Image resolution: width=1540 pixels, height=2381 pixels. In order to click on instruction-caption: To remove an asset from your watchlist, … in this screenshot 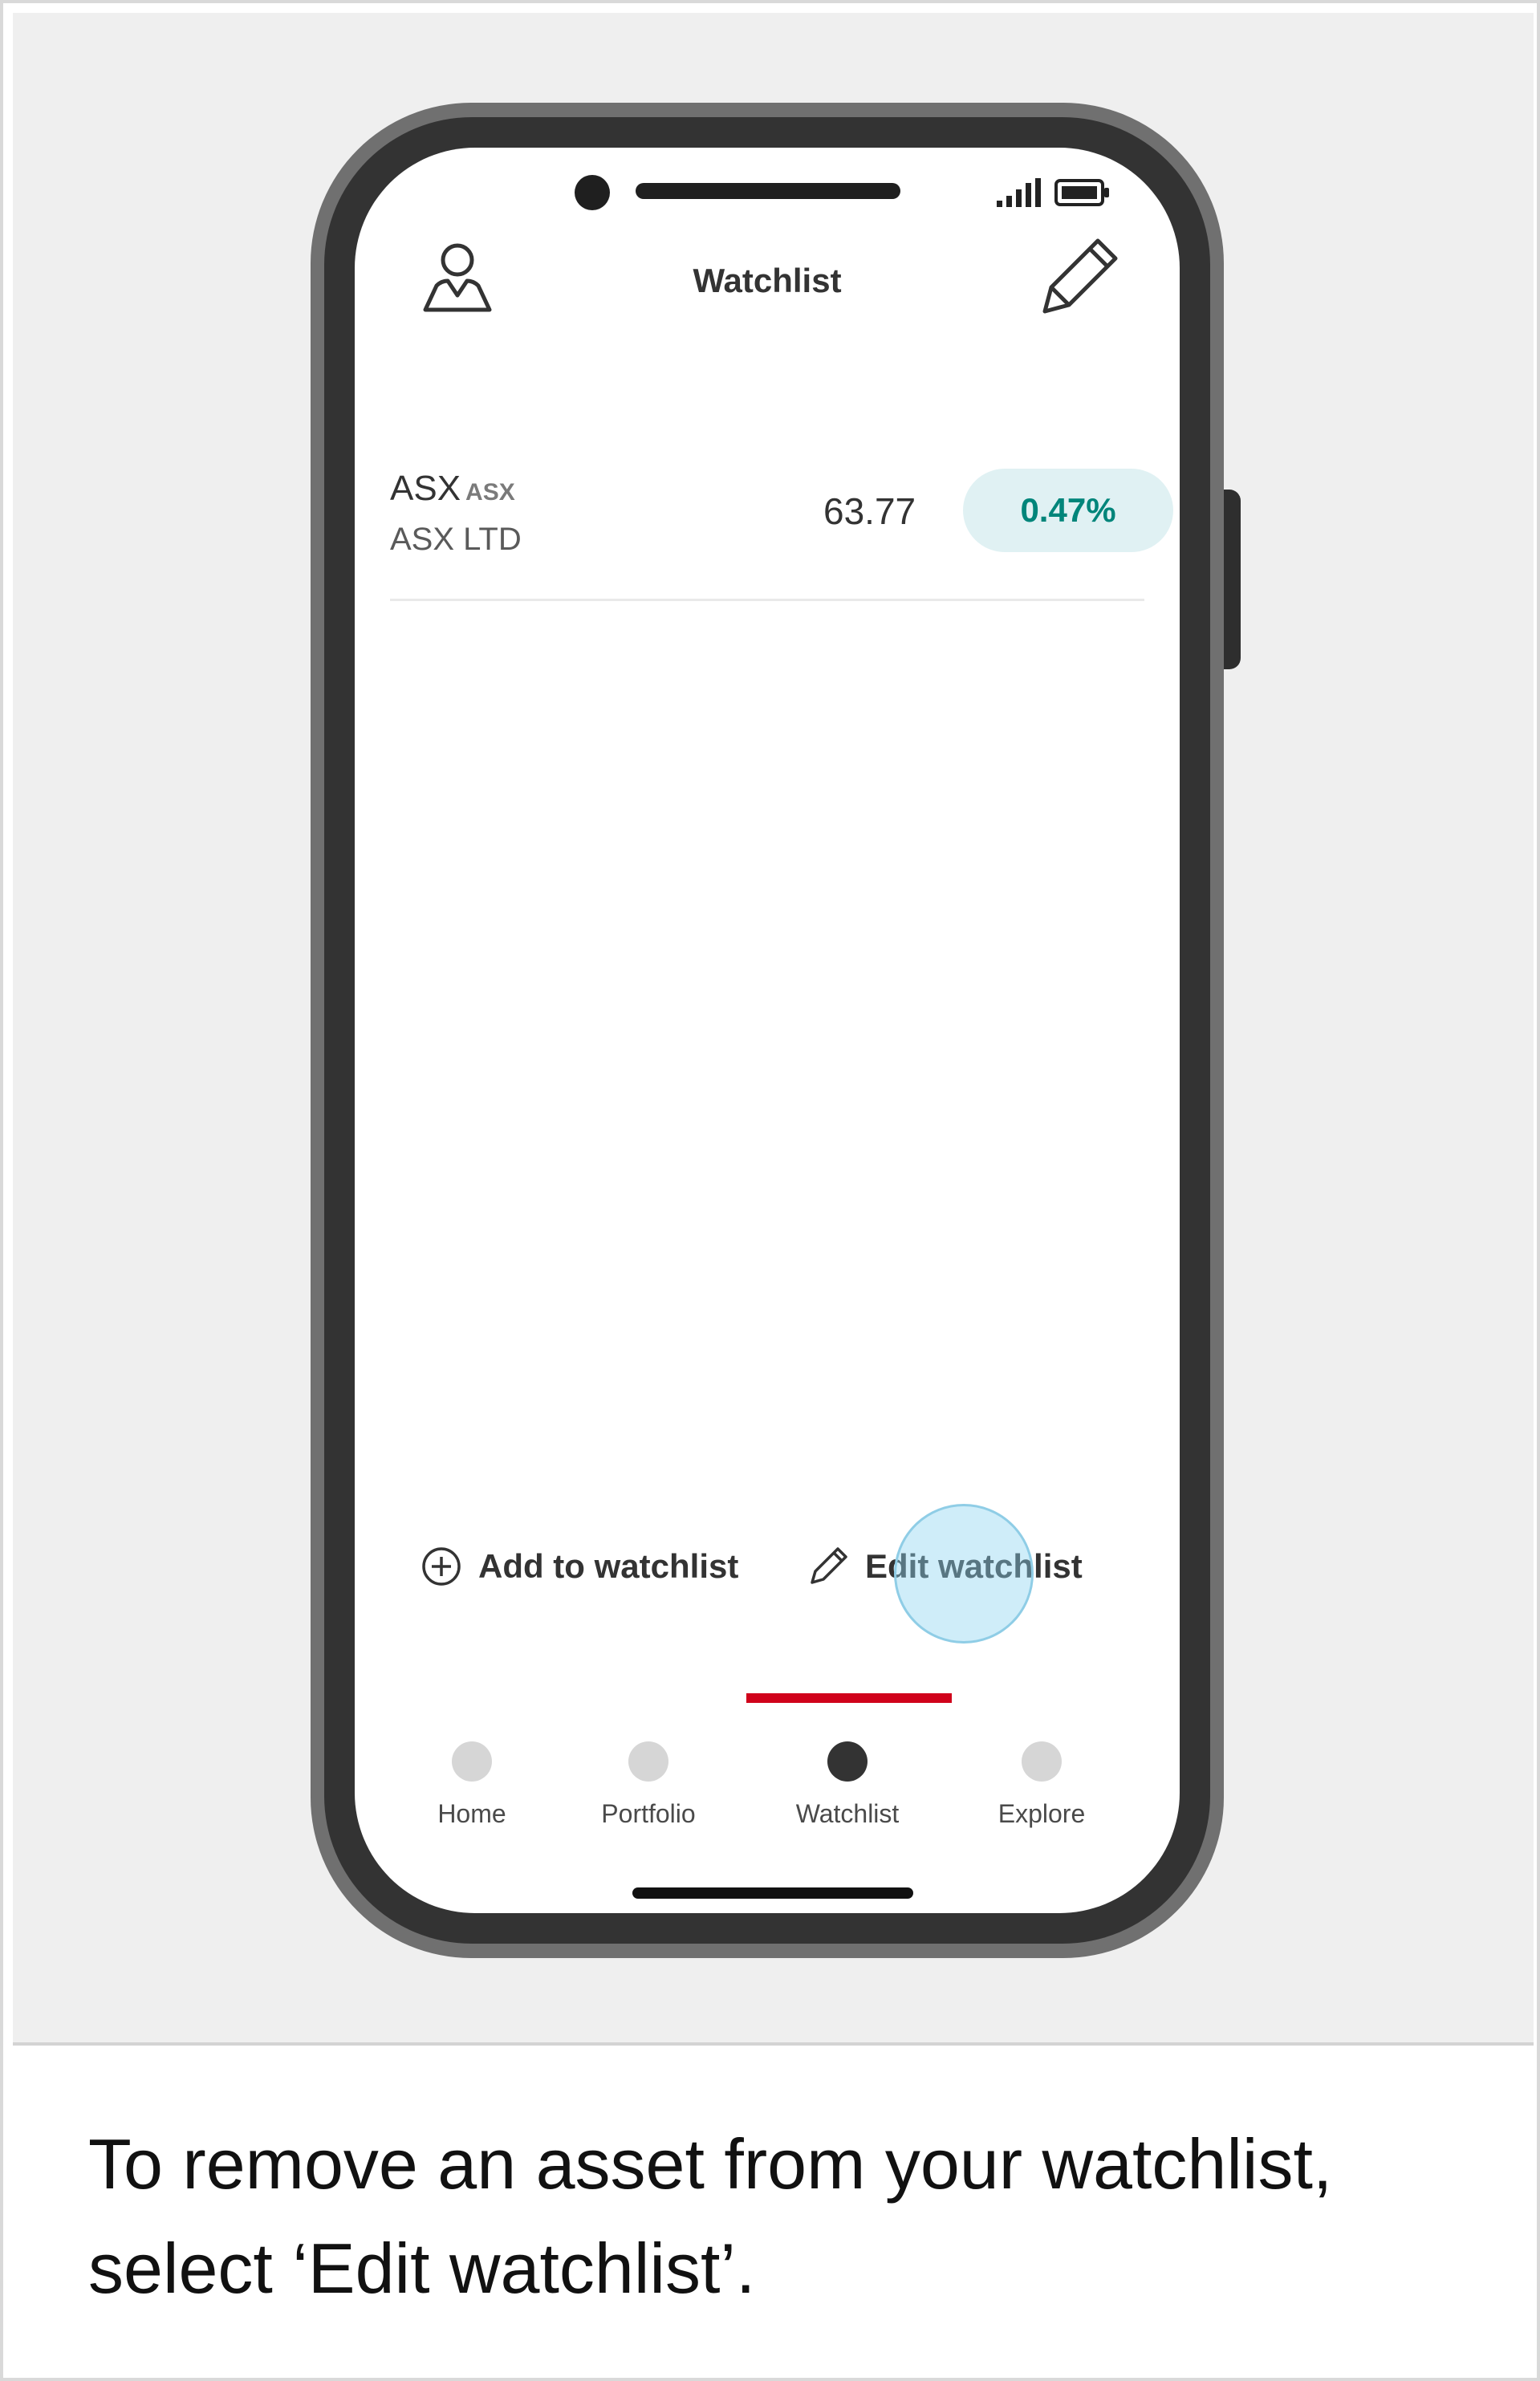, I will do `click(710, 2216)`.